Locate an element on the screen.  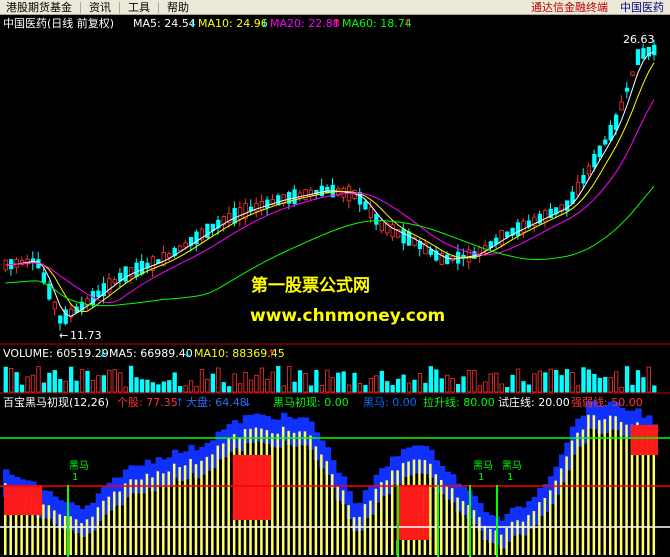
ma20-arrow: ↑ is located at coordinates (336, 23).